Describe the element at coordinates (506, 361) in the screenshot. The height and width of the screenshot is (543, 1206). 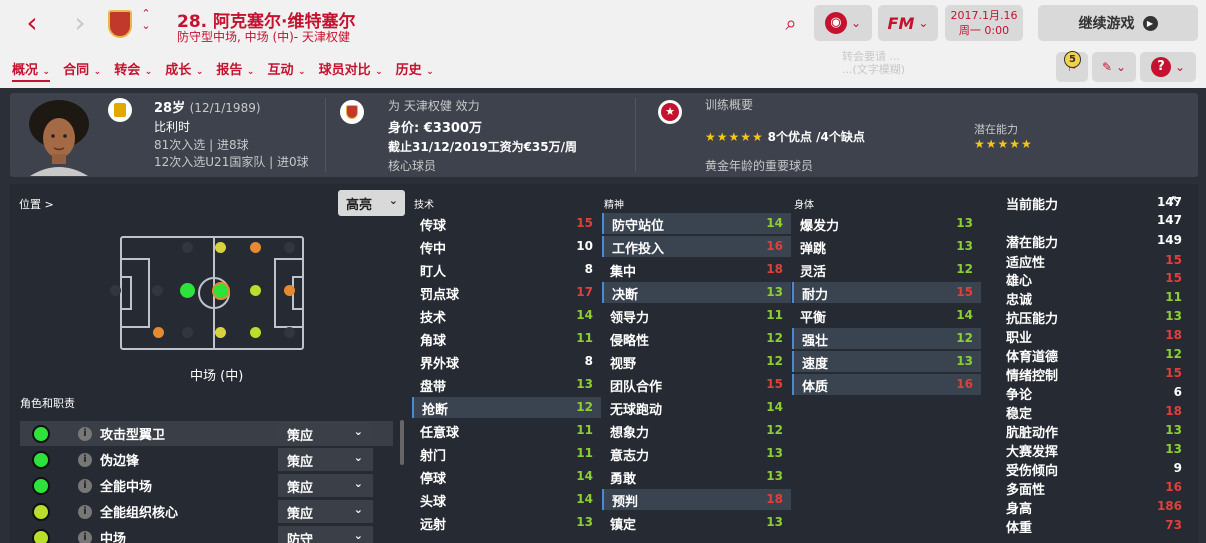
I see `technical-attribute-row: 界外球 8` at that location.